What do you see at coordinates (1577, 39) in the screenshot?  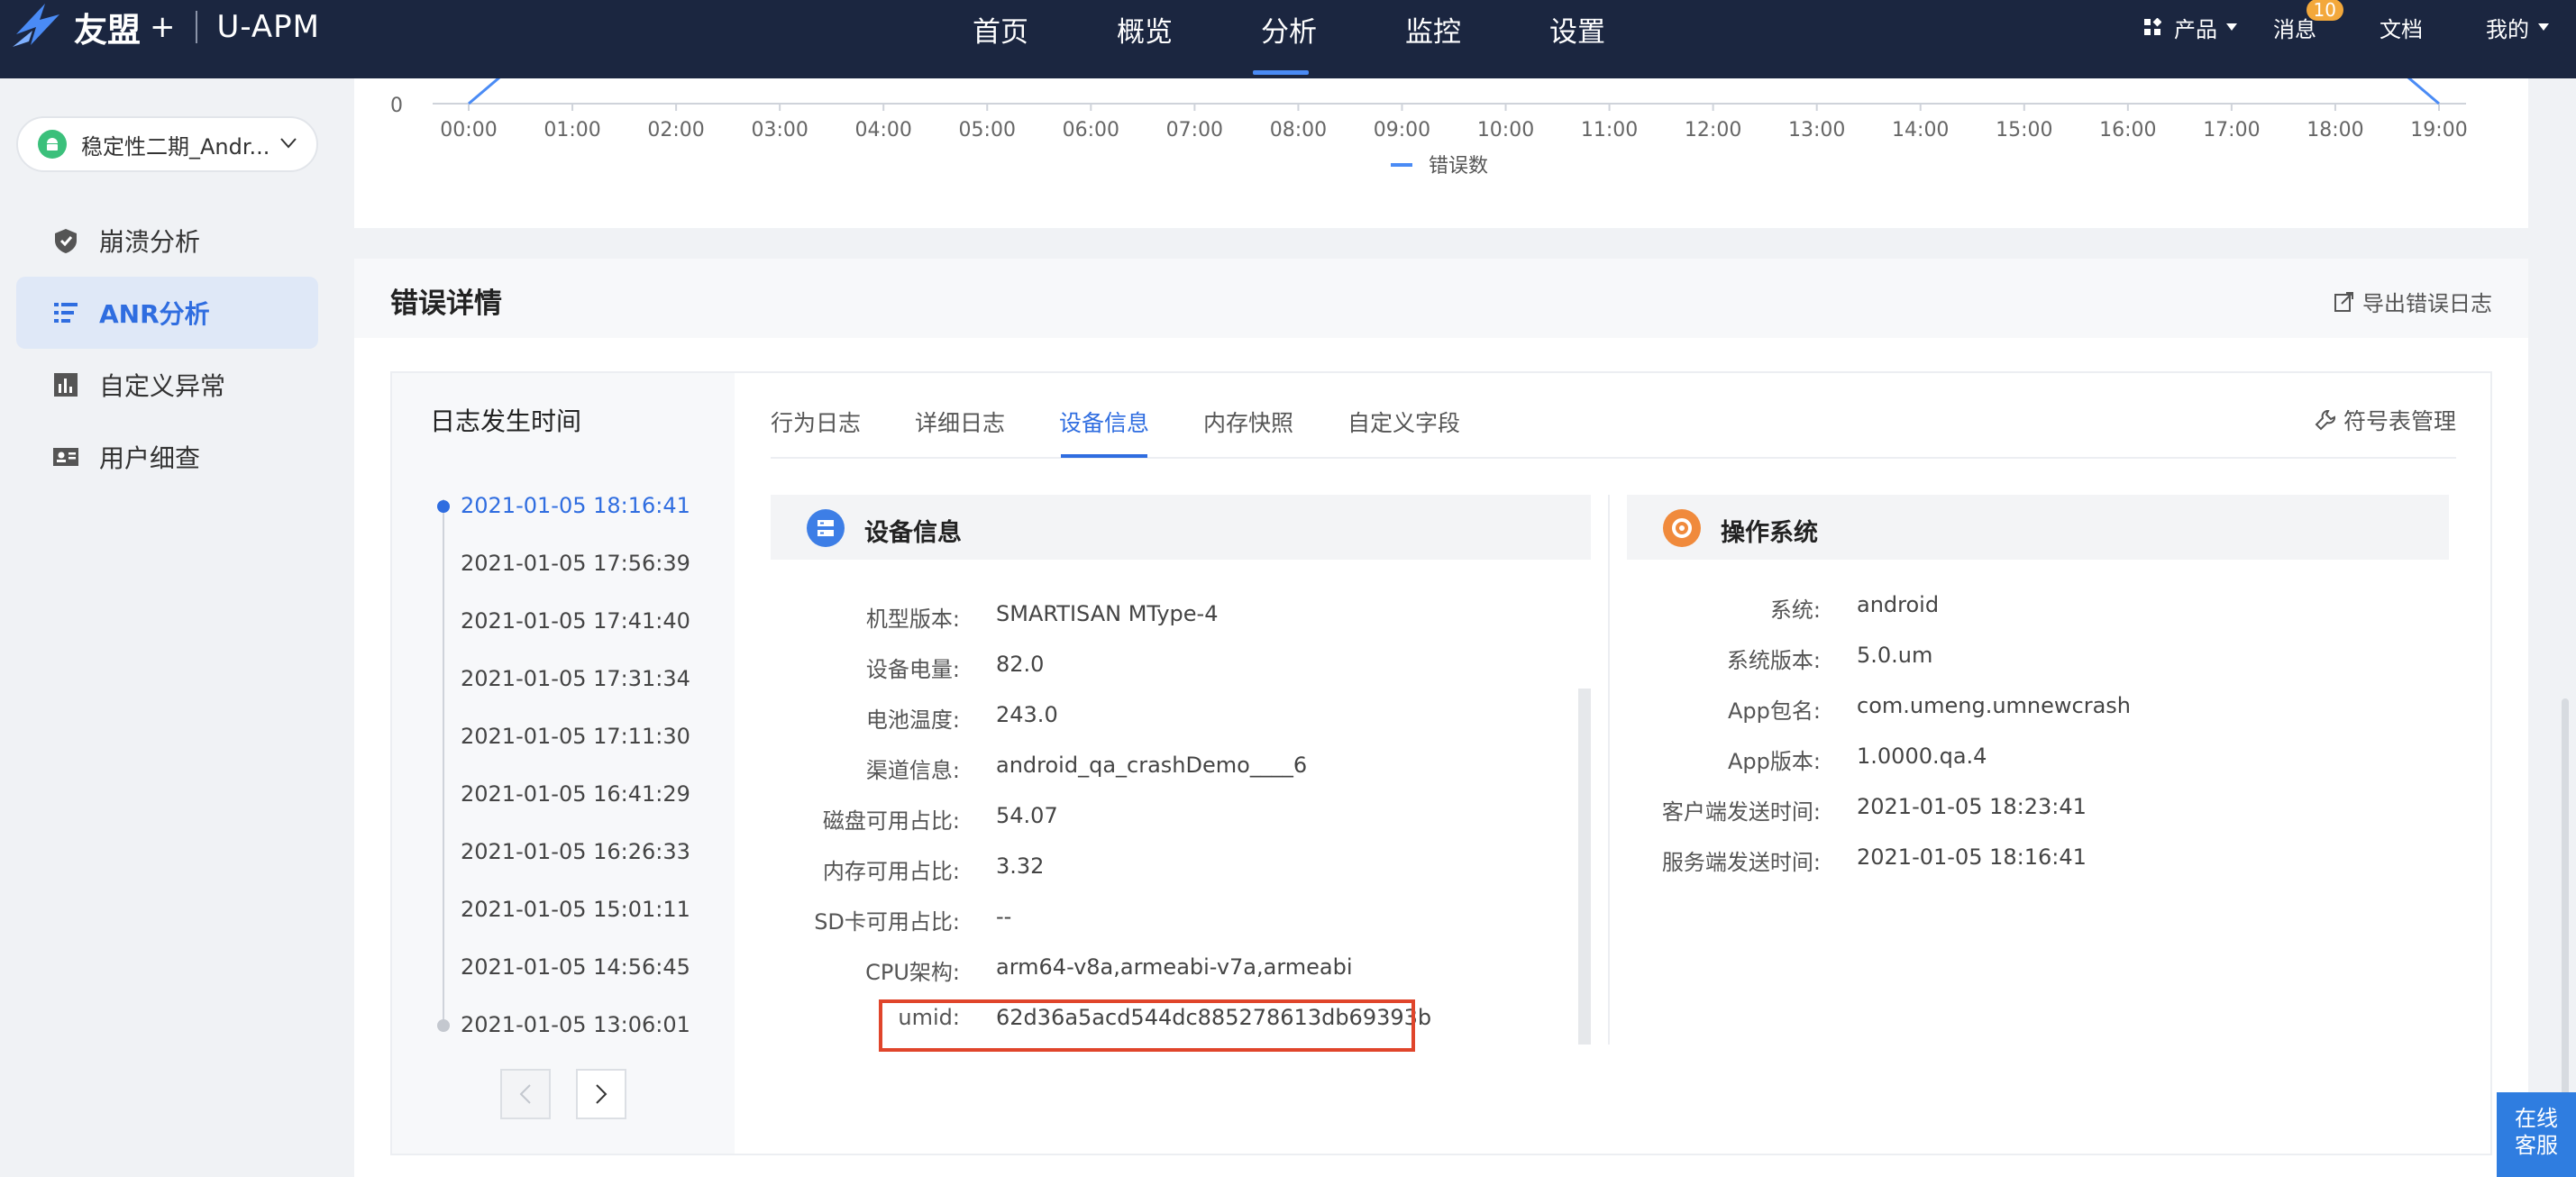 I see `nav-item-settings: 设置` at bounding box center [1577, 39].